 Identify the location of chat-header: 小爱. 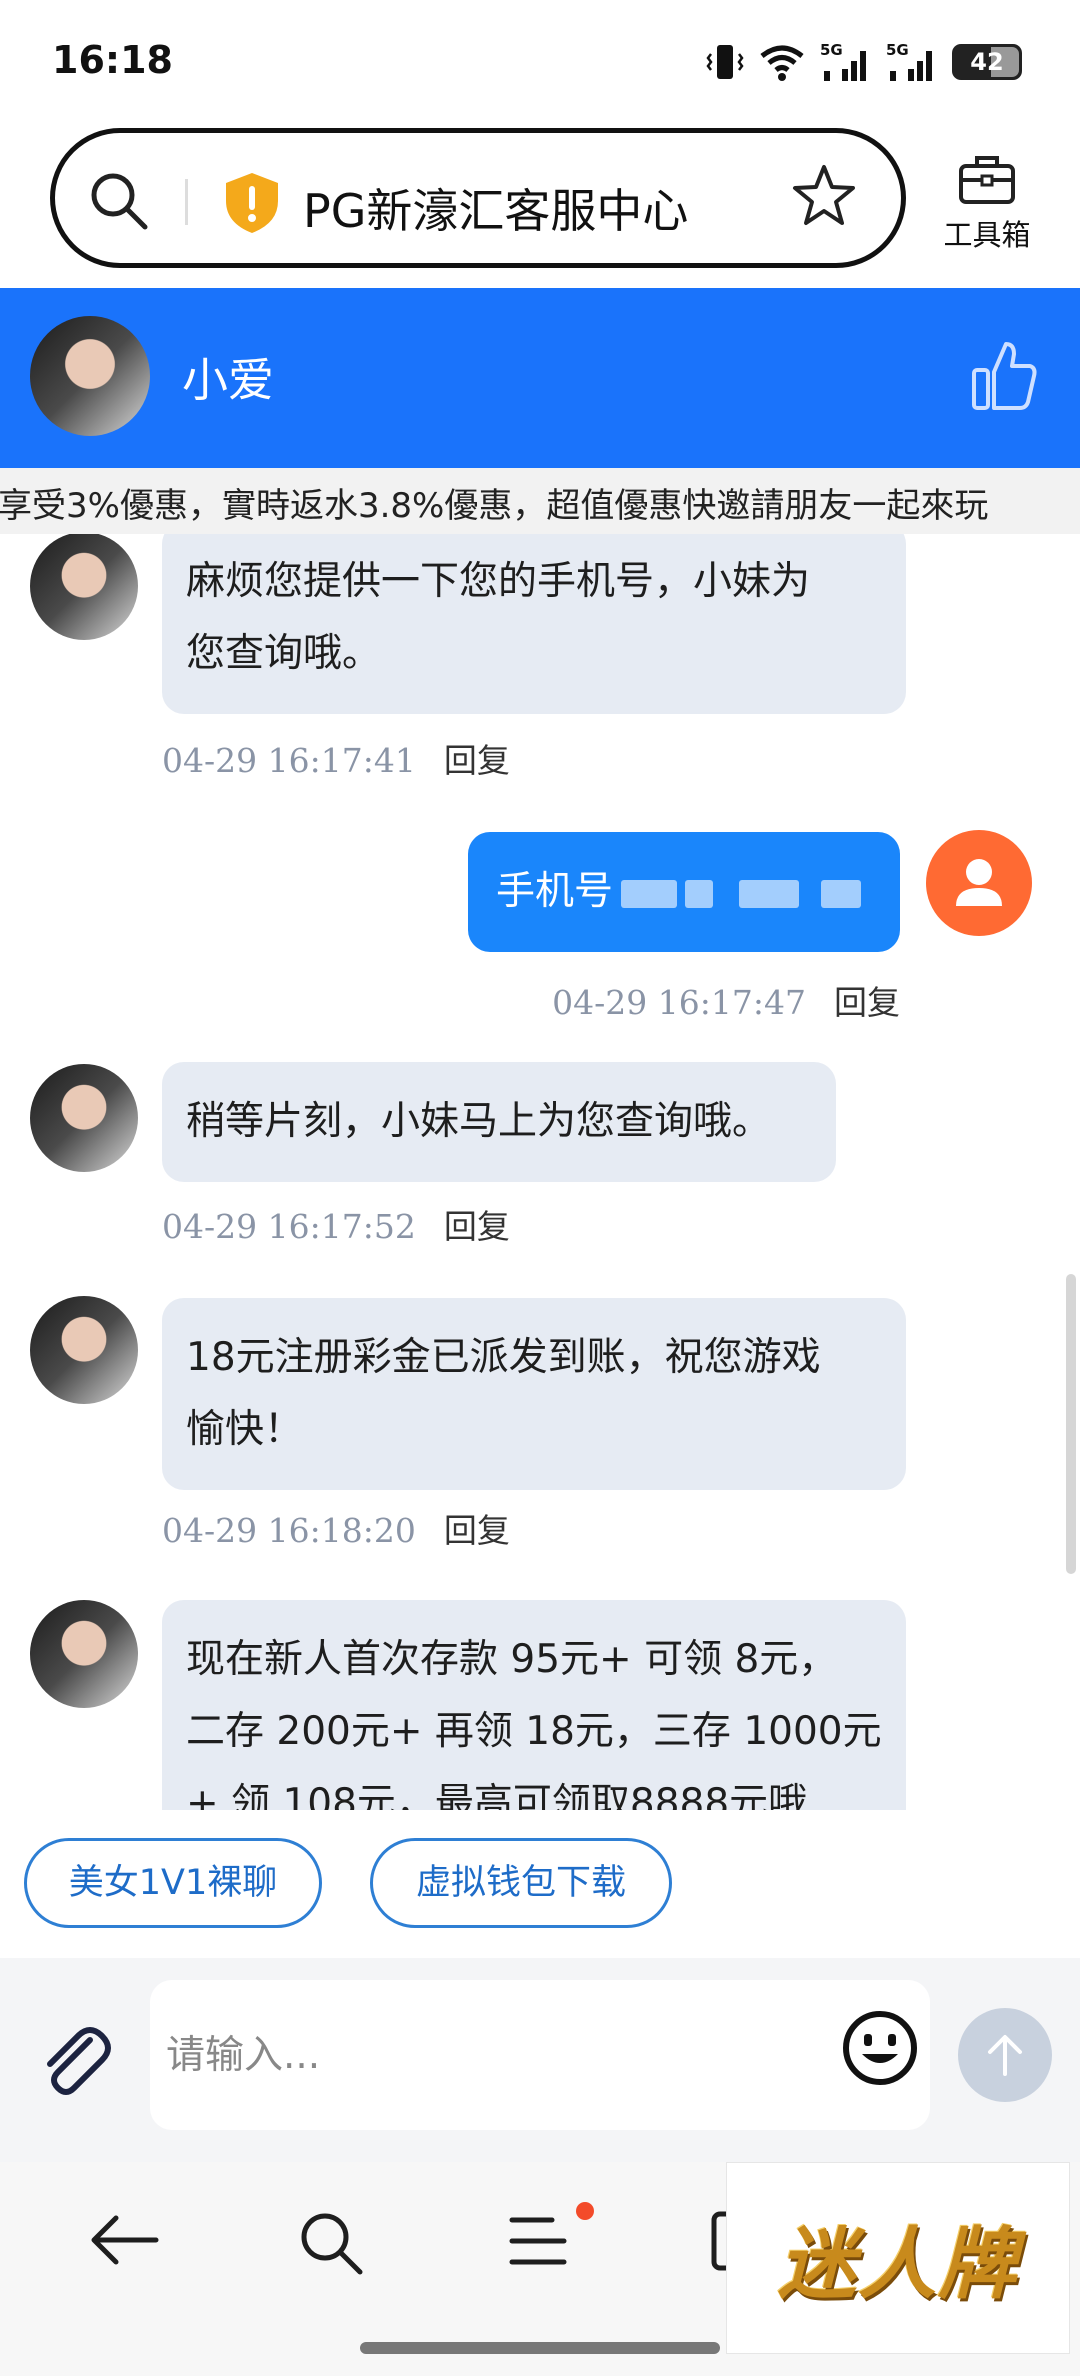
(540, 378).